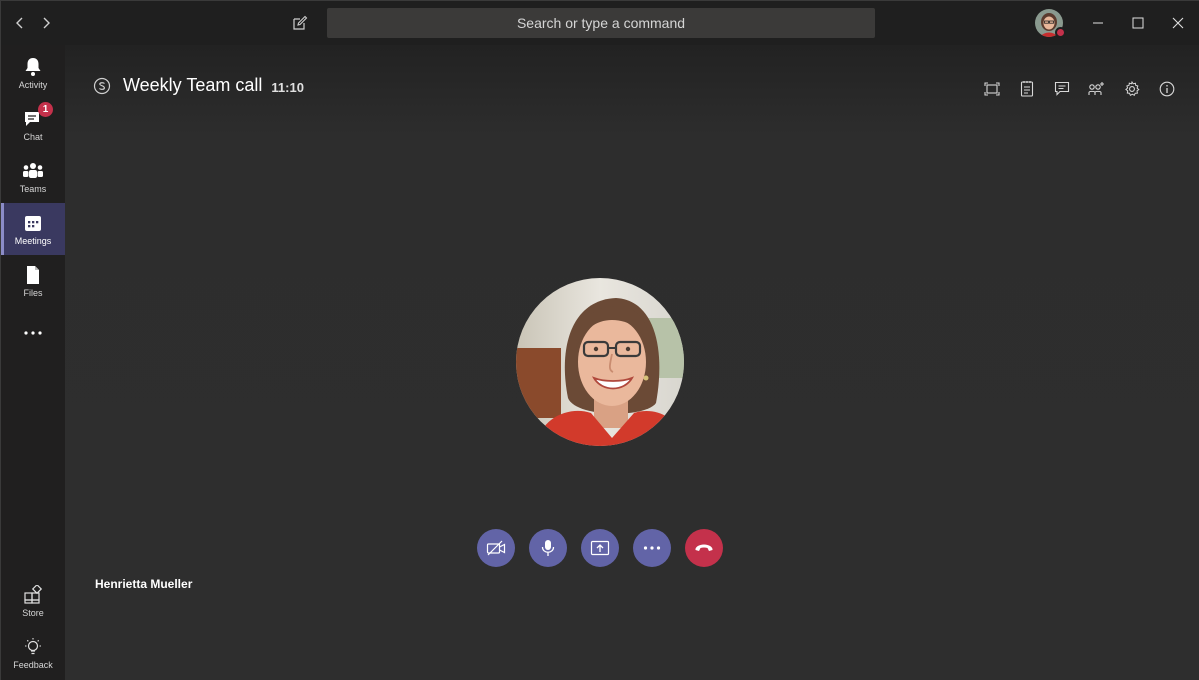 This screenshot has height=680, width=1199. I want to click on close-icon, so click(1178, 23).